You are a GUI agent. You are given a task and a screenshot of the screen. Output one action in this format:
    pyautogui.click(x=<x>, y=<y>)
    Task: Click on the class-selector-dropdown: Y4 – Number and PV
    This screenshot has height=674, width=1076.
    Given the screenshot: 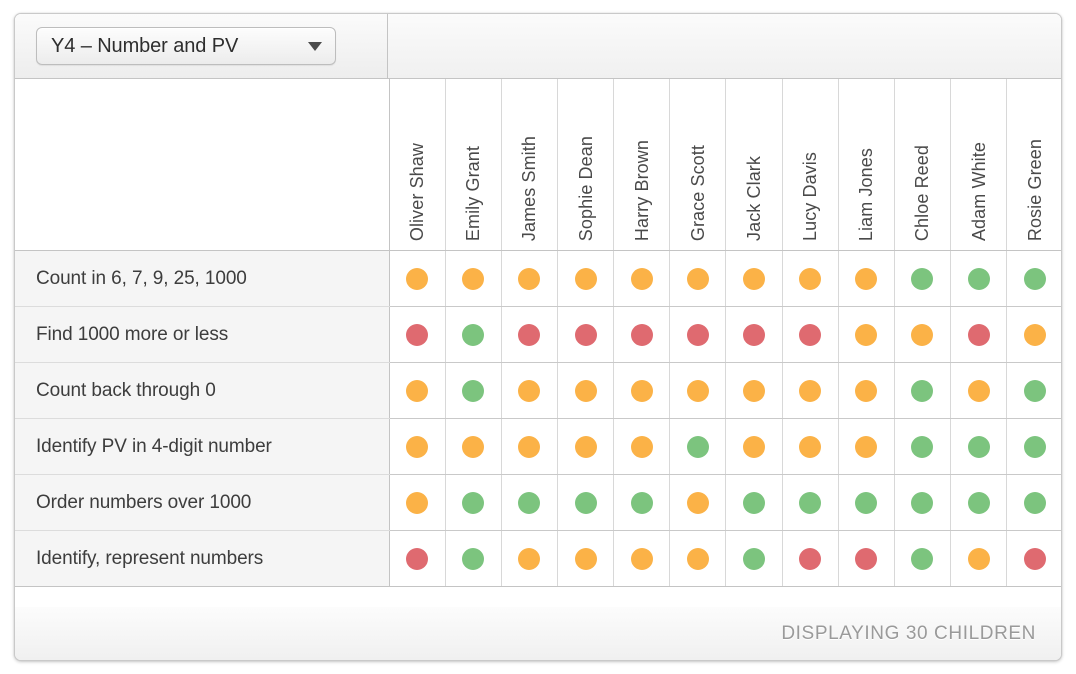 What is the action you would take?
    pyautogui.click(x=186, y=46)
    